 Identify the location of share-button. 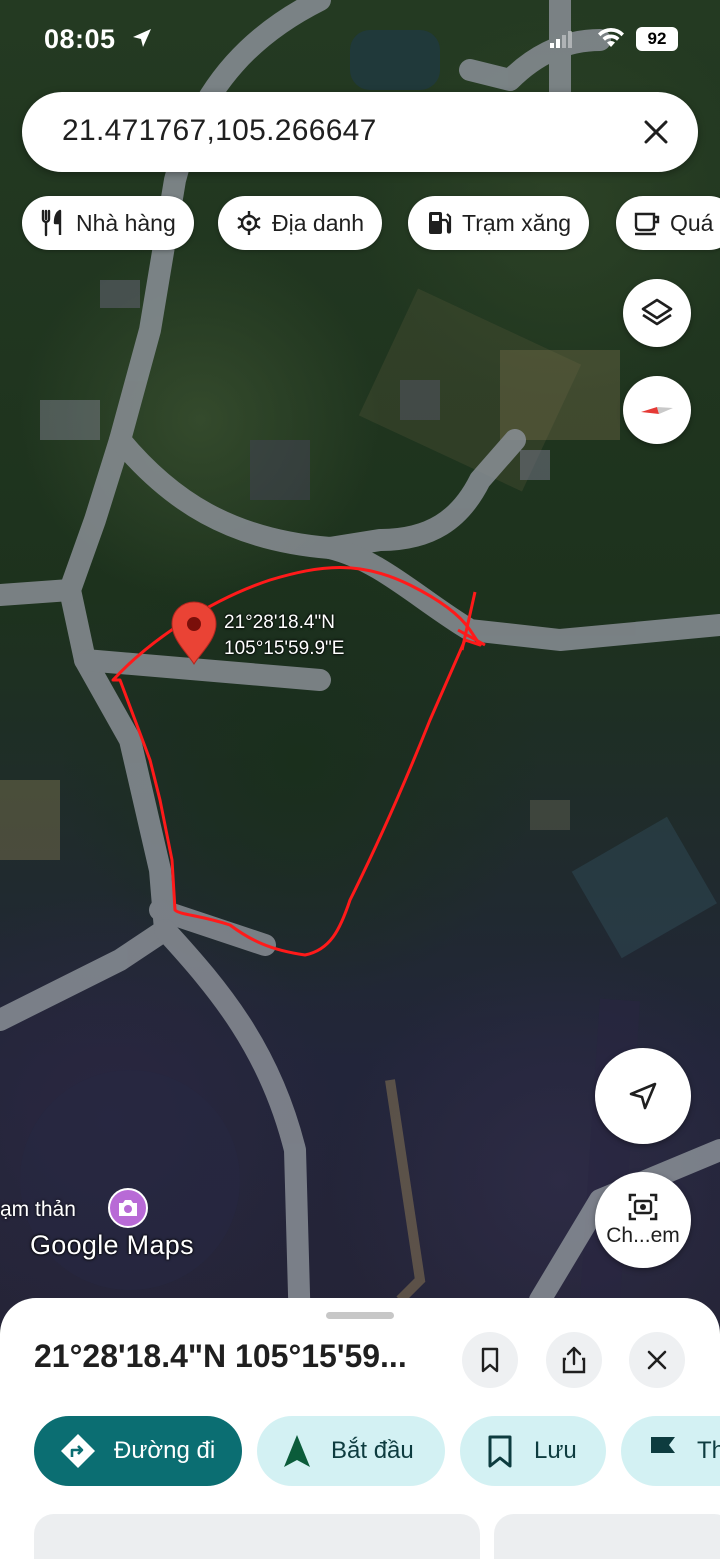
(574, 1360).